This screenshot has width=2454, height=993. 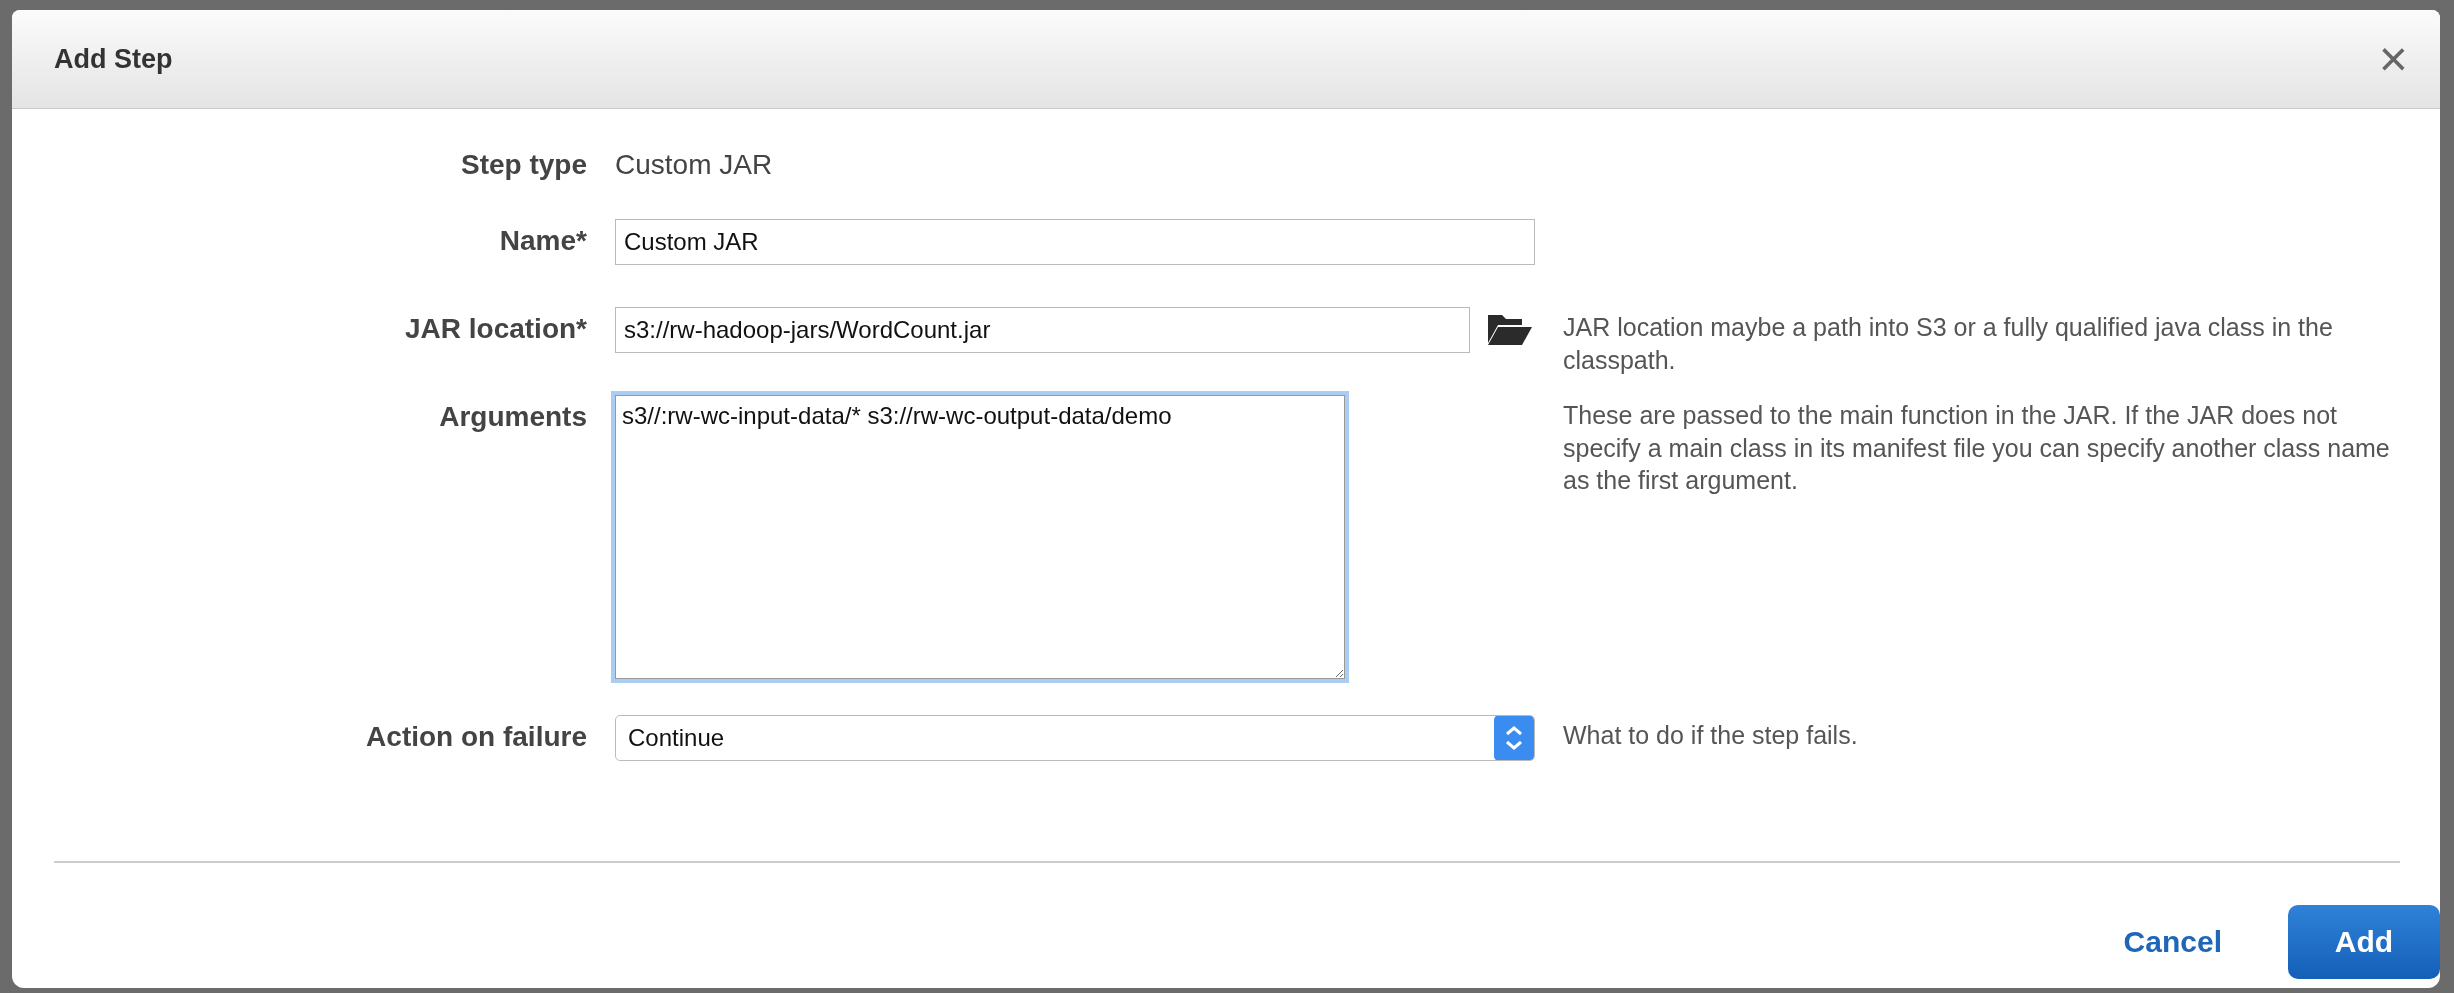 I want to click on help-text: These are passed to the main function in the JAR. If the JAR does not specify a main class in its manifest file you can specify another class name as the first argument., so click(x=1977, y=448).